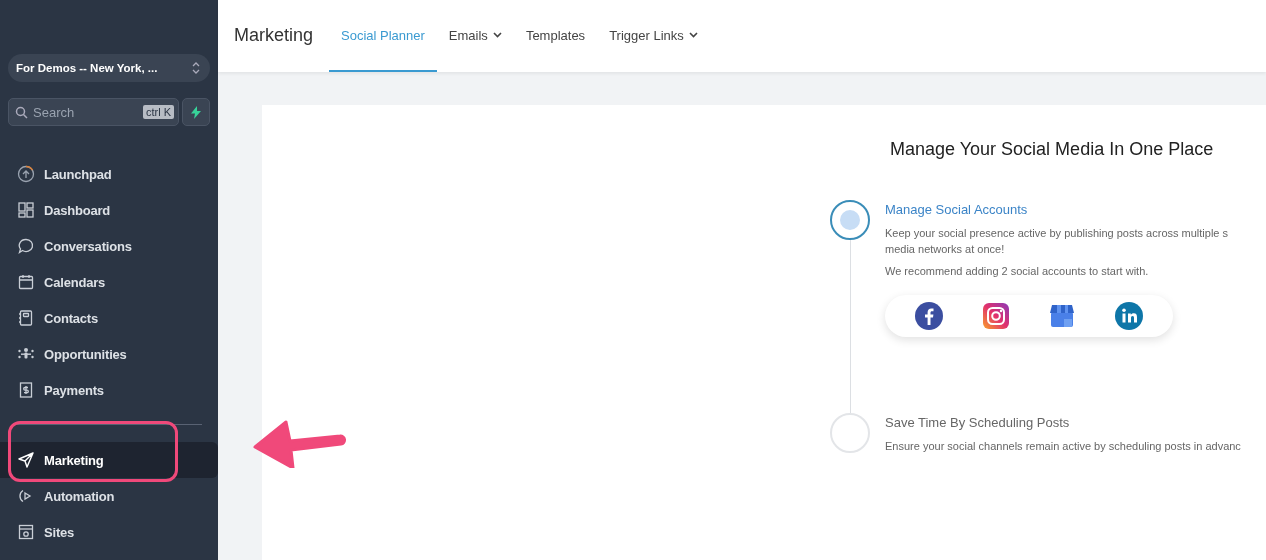  I want to click on nav-tab: Emails, so click(475, 36).